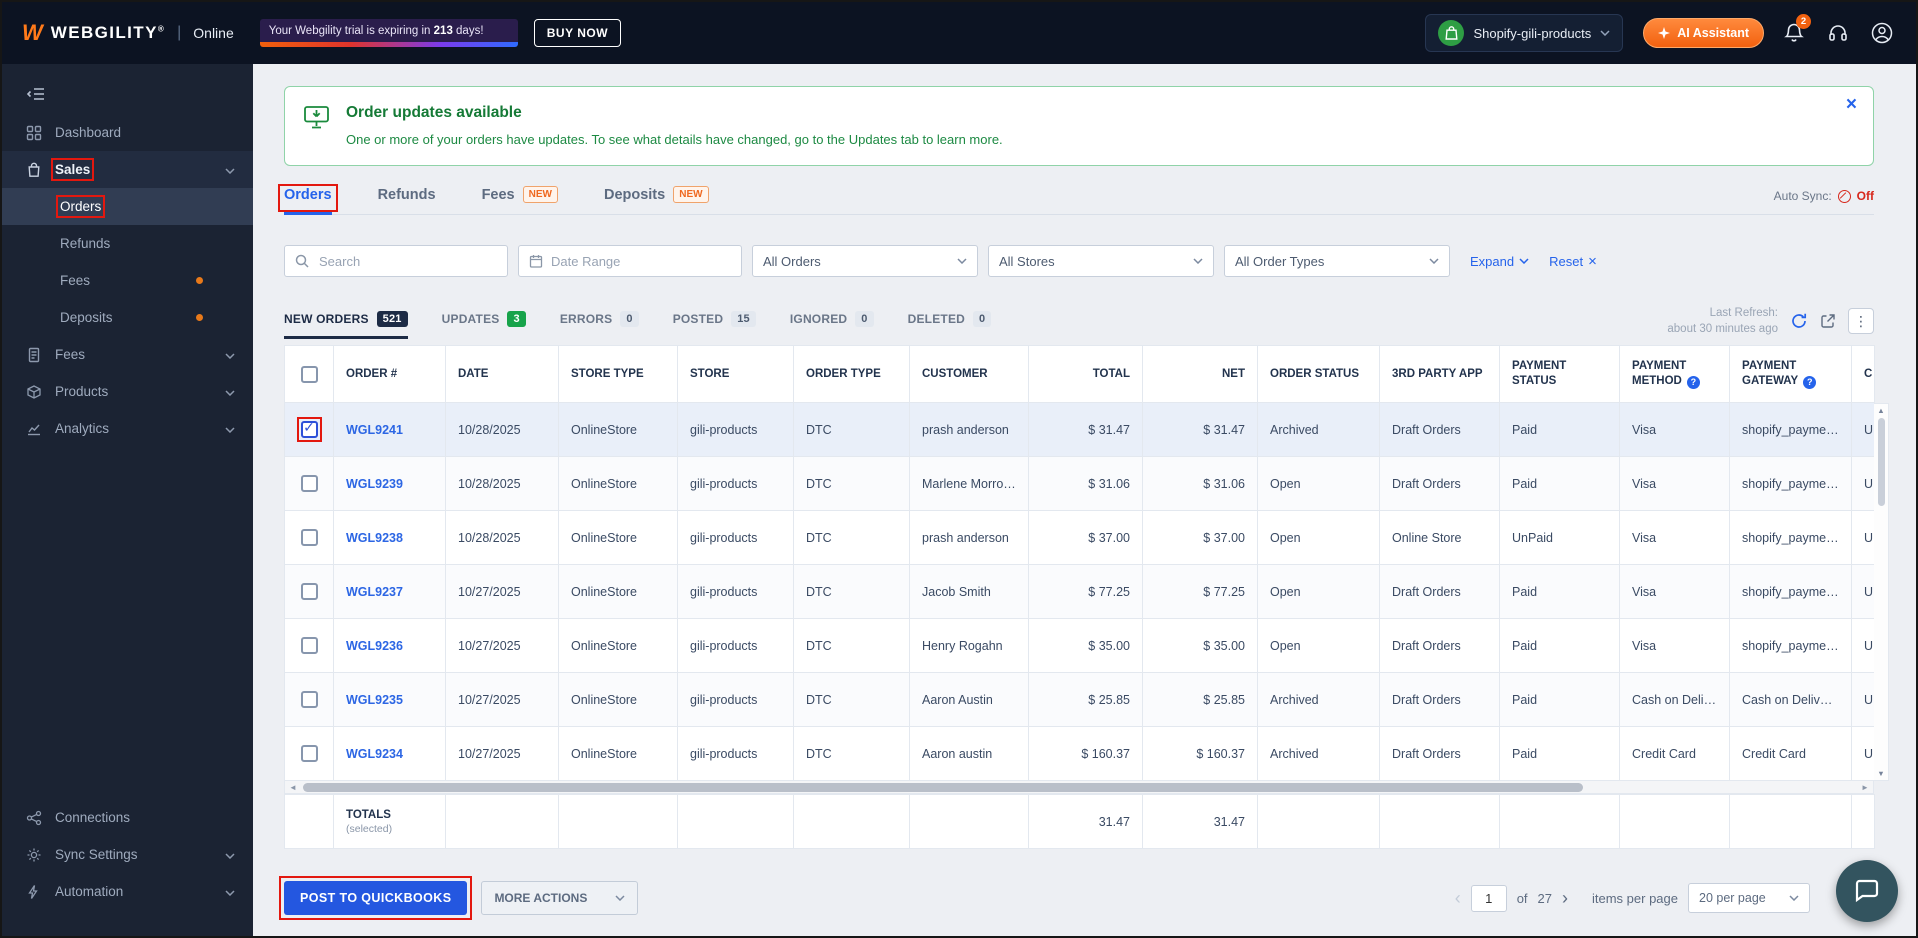 The image size is (1918, 938). Describe the element at coordinates (127, 169) in the screenshot. I see `sidebar-item-sales: Sales` at that location.